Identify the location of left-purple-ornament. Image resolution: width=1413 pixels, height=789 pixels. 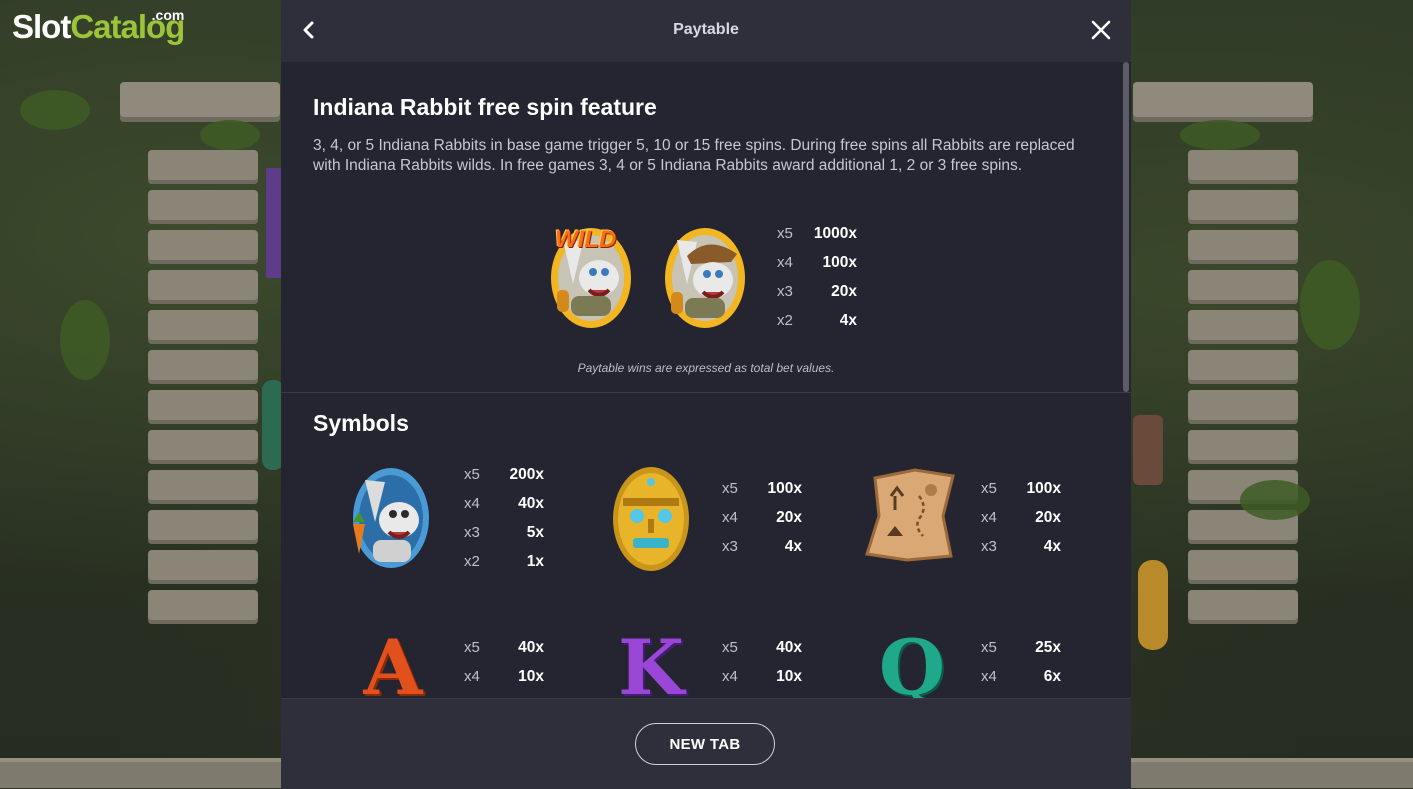
(274, 223).